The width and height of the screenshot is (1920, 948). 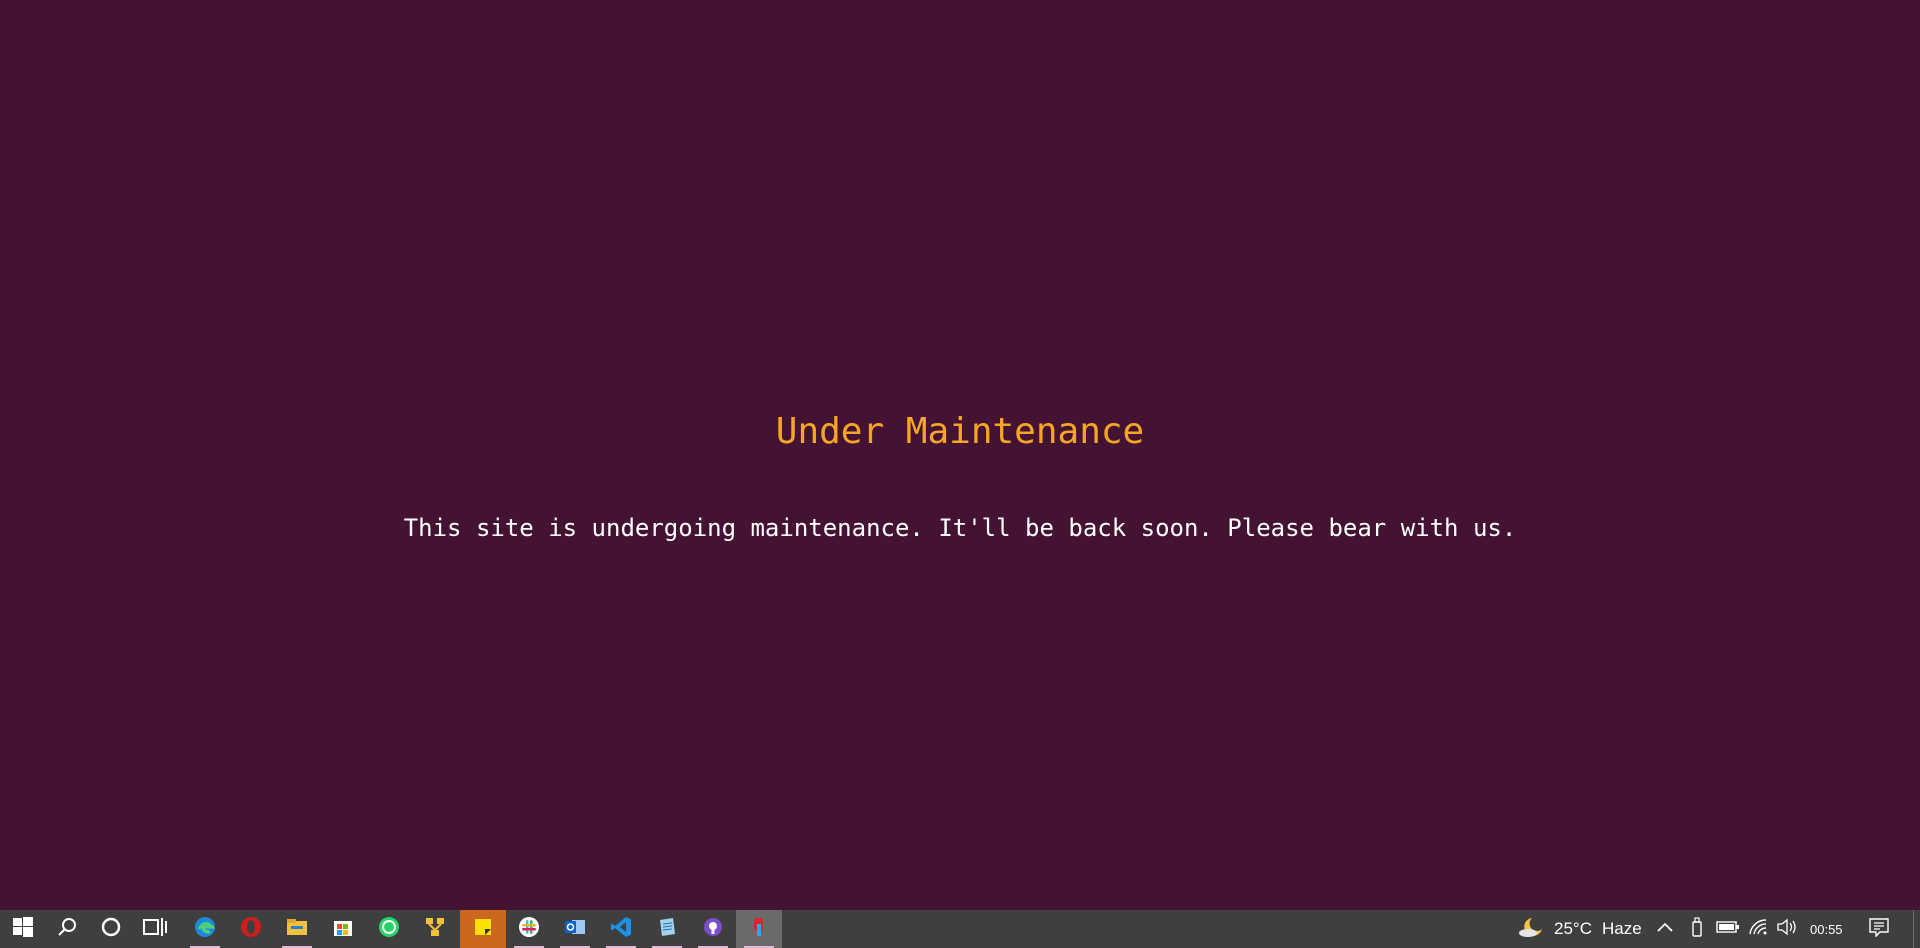 I want to click on app-icon, so click(x=759, y=929).